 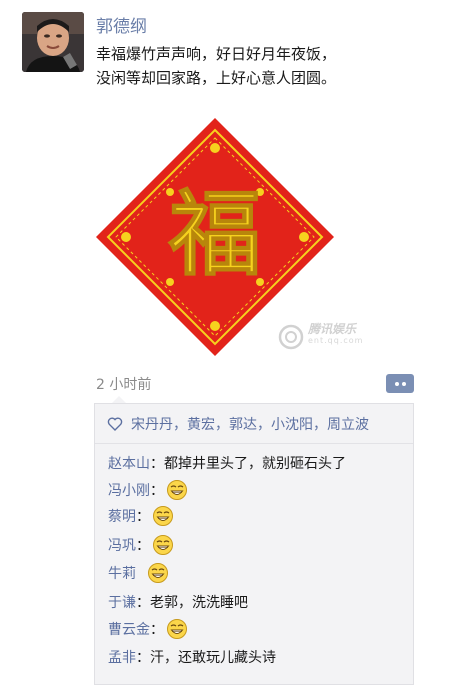 I want to click on fu-glyph: 福, so click(x=214, y=234).